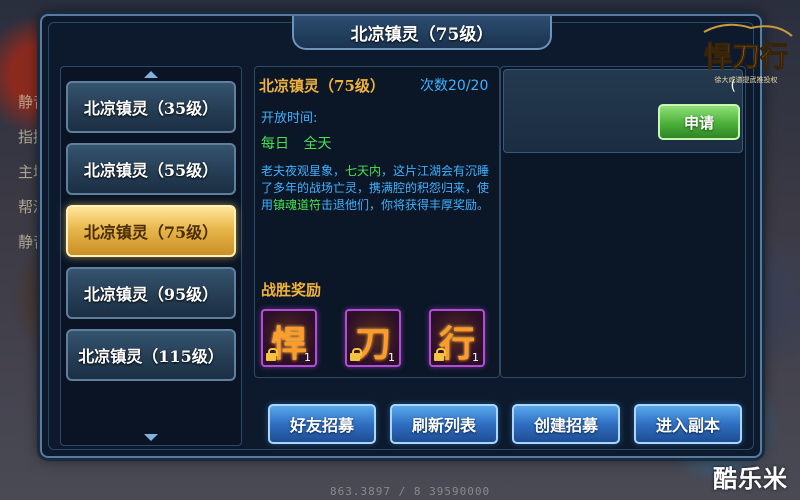 This screenshot has width=800, height=500. Describe the element at coordinates (410, 491) in the screenshot. I see `background-bottom-text: 863.3897 / 8 39590000` at that location.